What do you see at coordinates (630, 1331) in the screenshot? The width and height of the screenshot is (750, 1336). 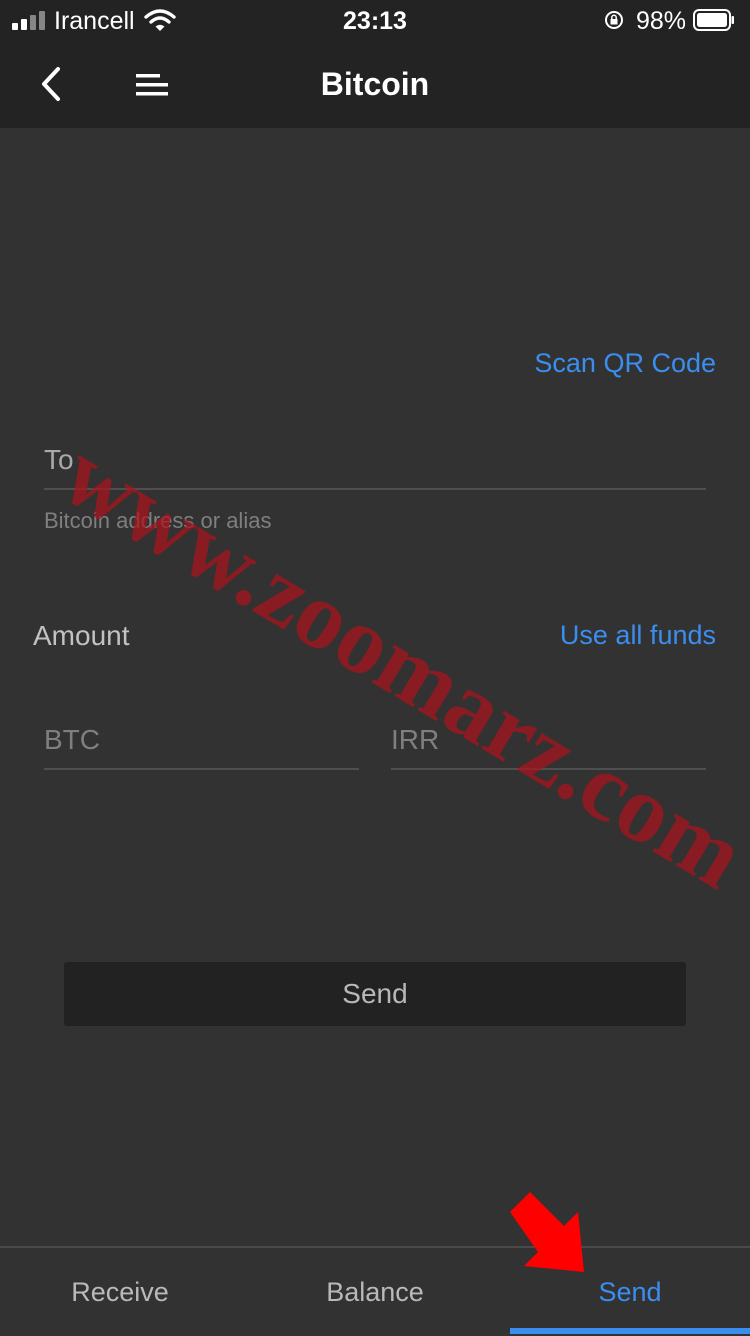 I see `active-tab-indicator` at bounding box center [630, 1331].